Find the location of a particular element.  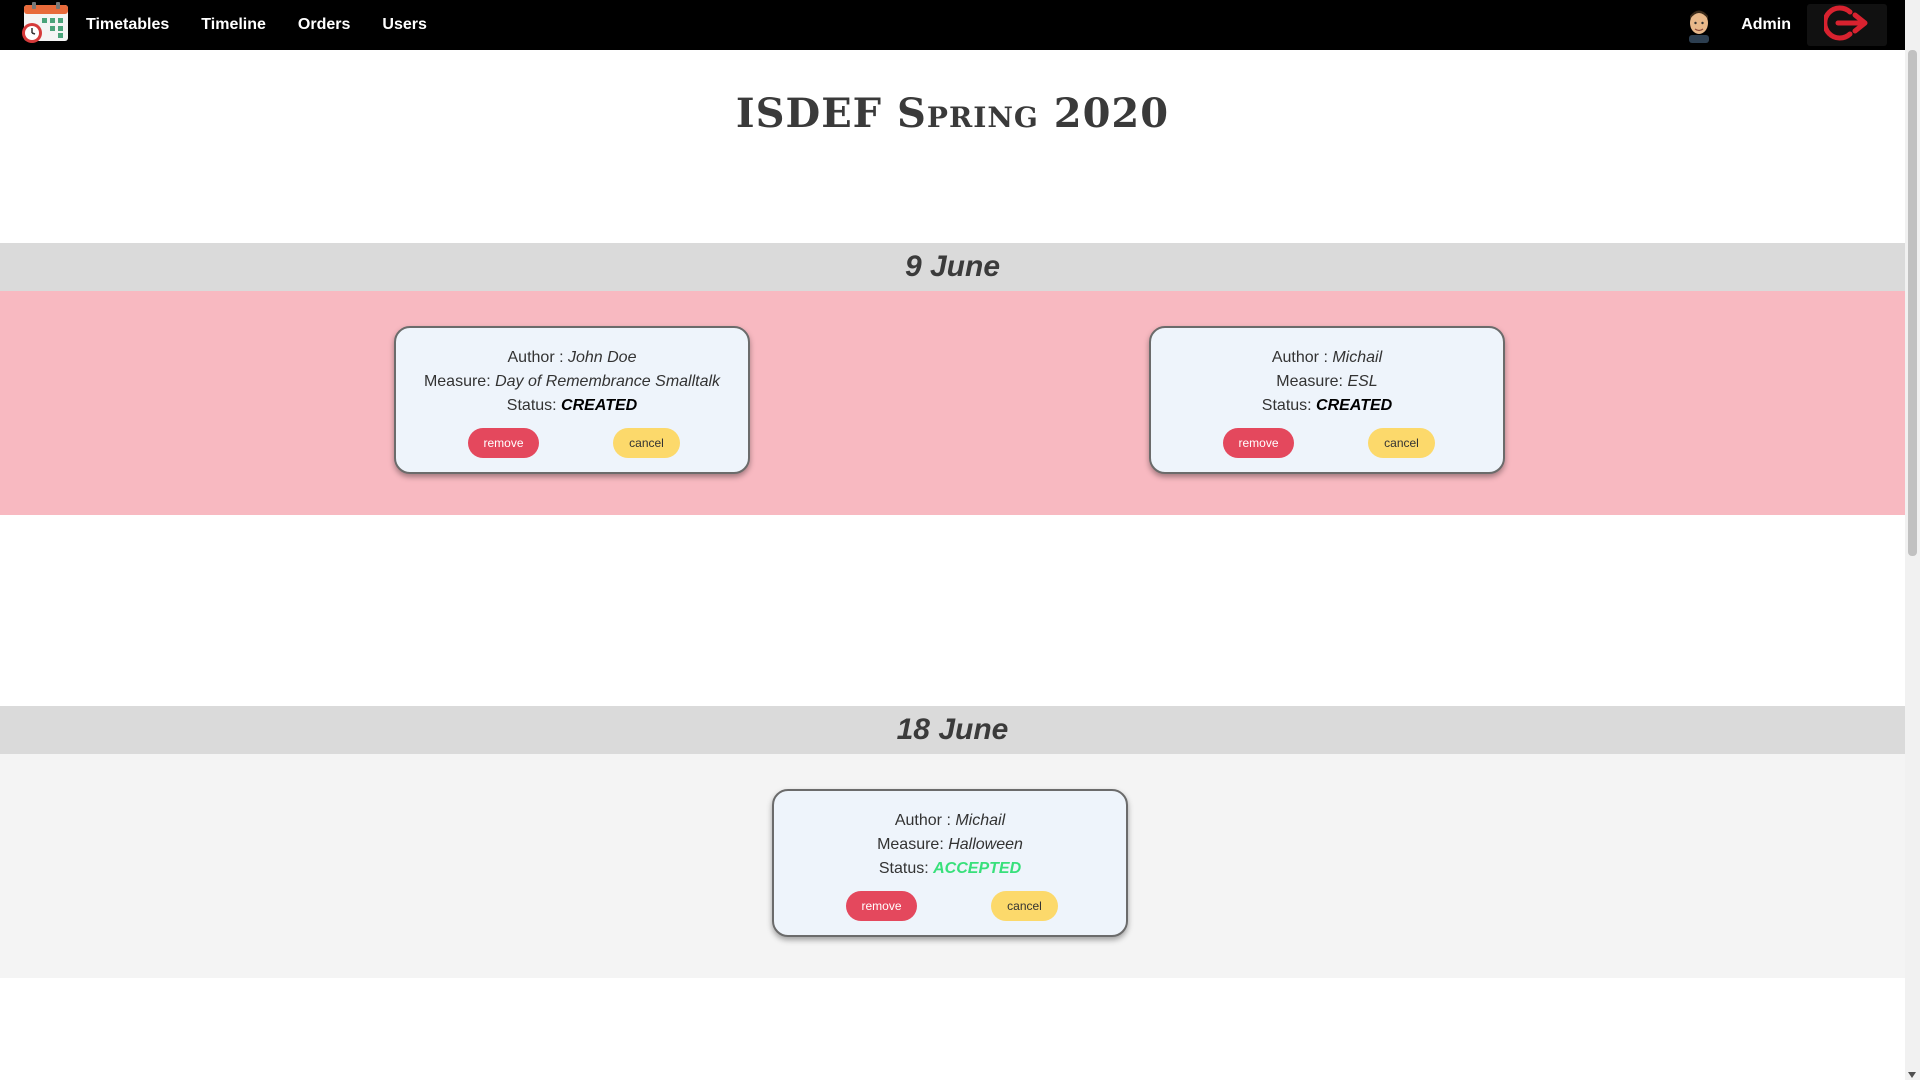

page-title: ISDEF Spring 2020 is located at coordinates (952, 113).